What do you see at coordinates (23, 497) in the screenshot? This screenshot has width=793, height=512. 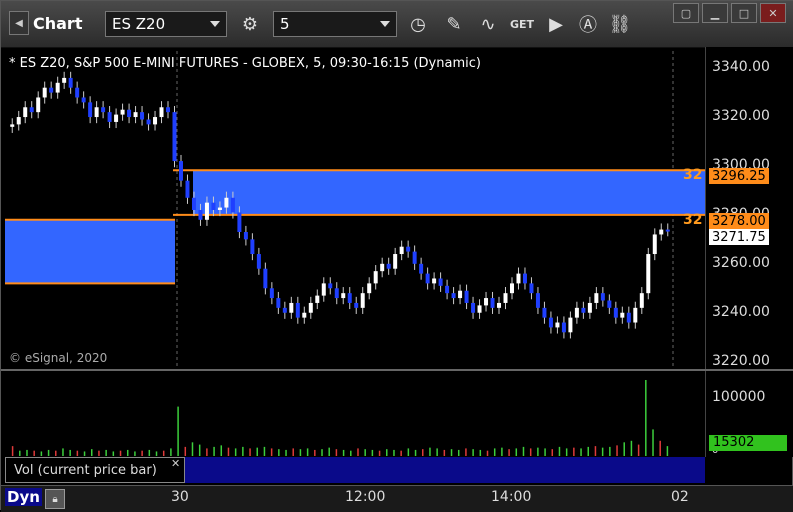 I see `dynamic-label: Dyn` at bounding box center [23, 497].